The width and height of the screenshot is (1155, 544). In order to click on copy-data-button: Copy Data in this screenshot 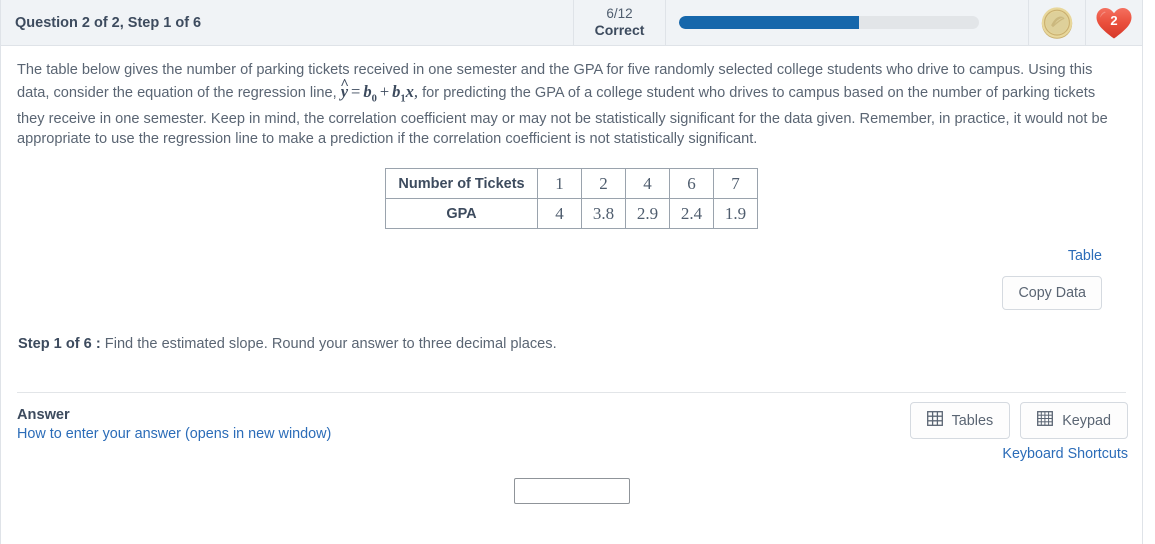, I will do `click(1052, 293)`.